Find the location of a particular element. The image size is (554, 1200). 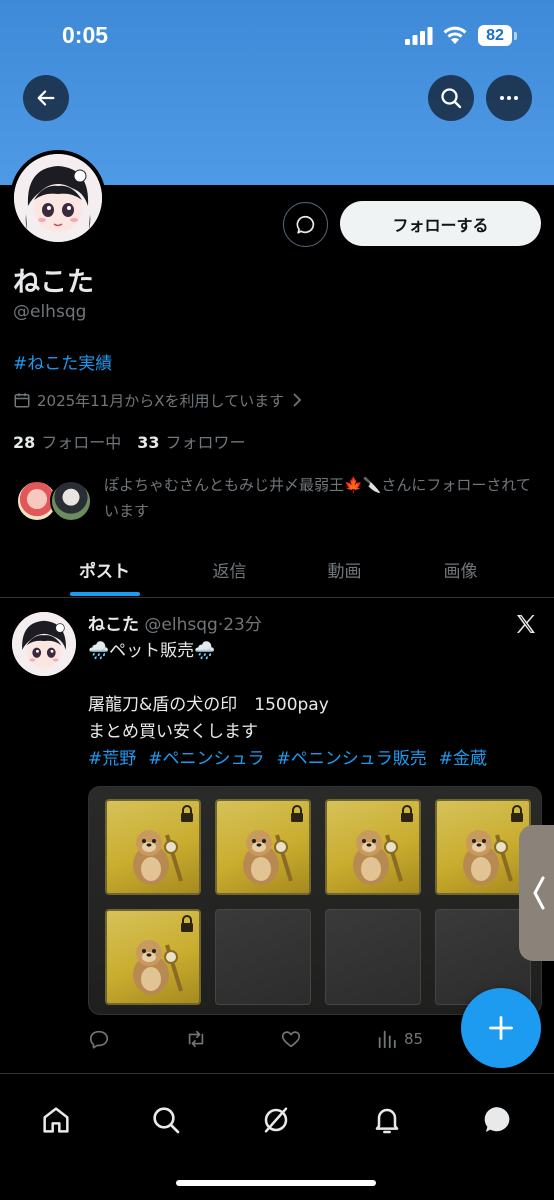

post-text-line is located at coordinates (318, 678).